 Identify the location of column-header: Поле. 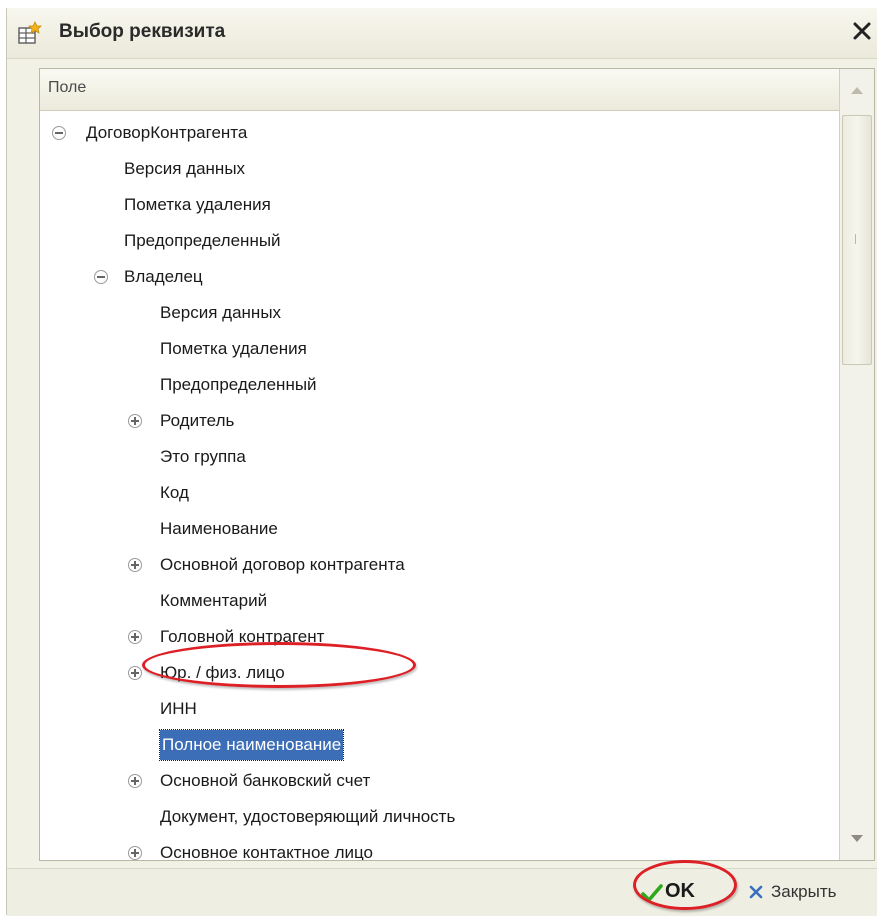
(439, 90).